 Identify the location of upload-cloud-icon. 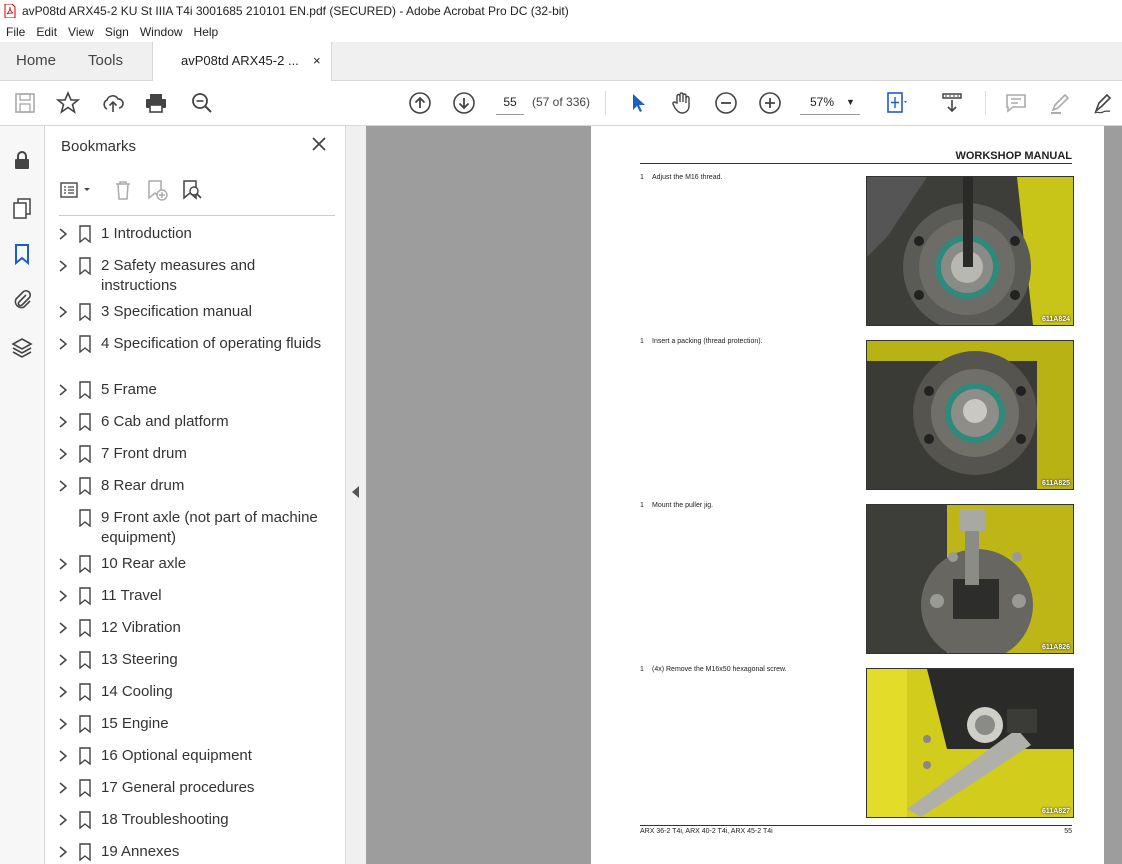
(113, 103).